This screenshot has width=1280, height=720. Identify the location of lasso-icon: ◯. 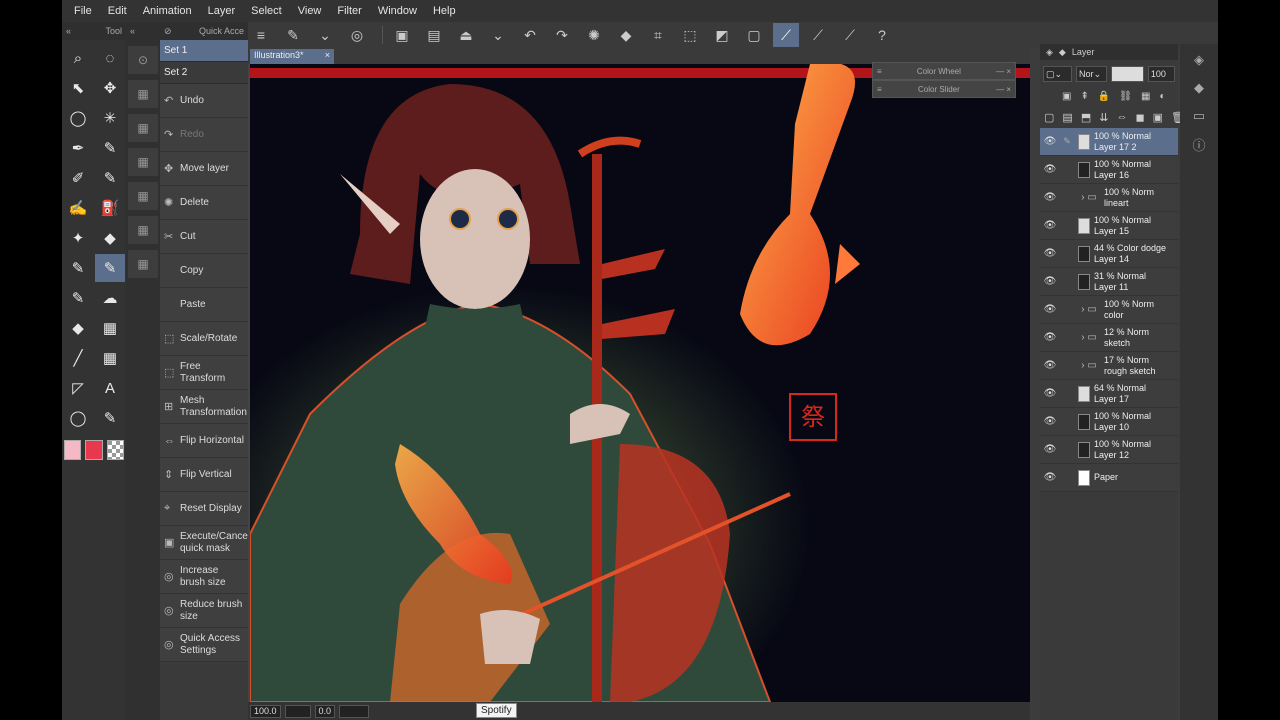
(78, 118).